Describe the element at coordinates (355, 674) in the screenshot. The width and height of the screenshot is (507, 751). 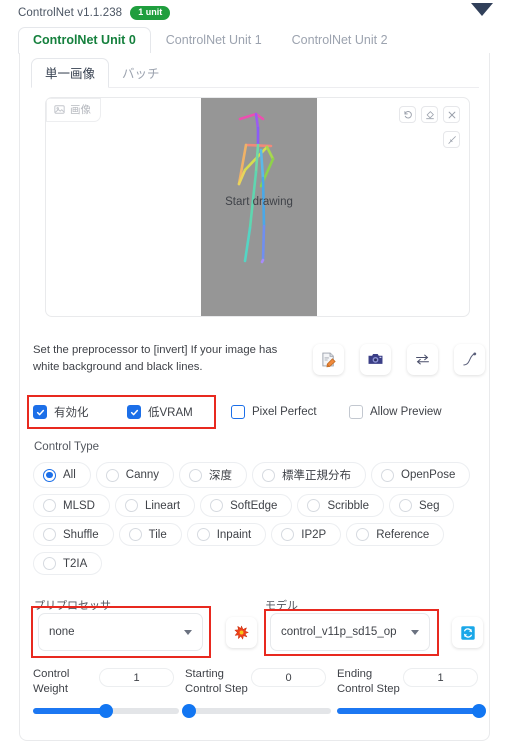
I see `slider-label-line1: Ending` at that location.